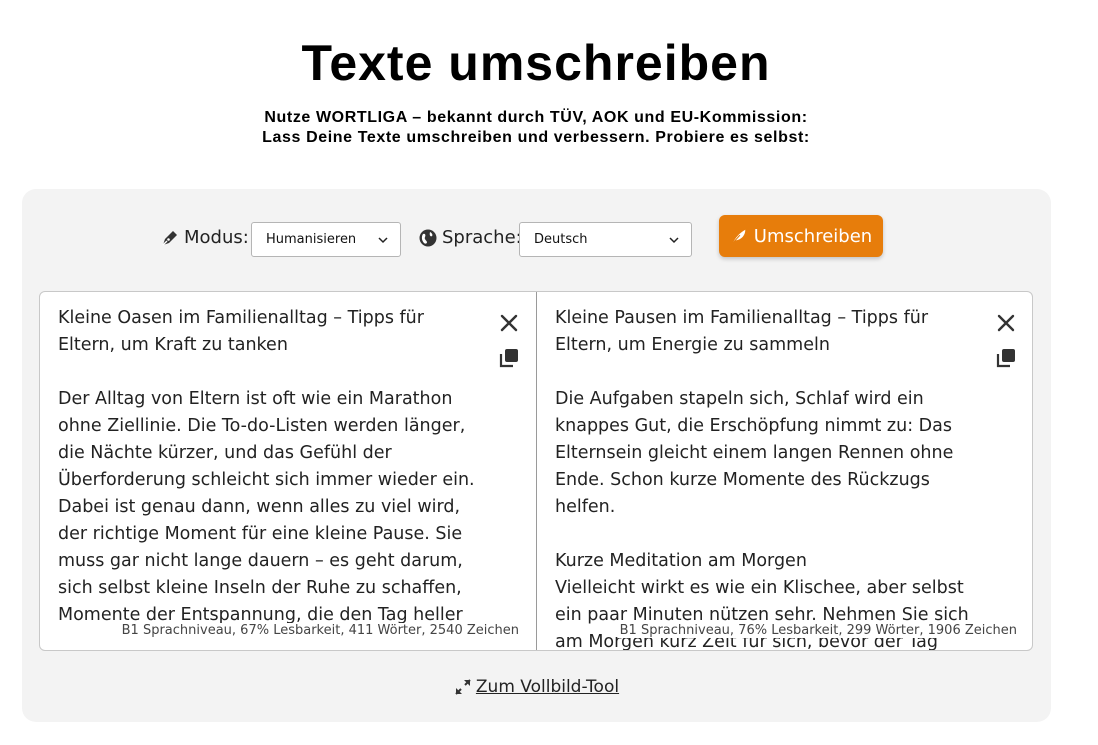 Image resolution: width=1098 pixels, height=745 pixels. I want to click on language-label: Sprache:, so click(470, 237).